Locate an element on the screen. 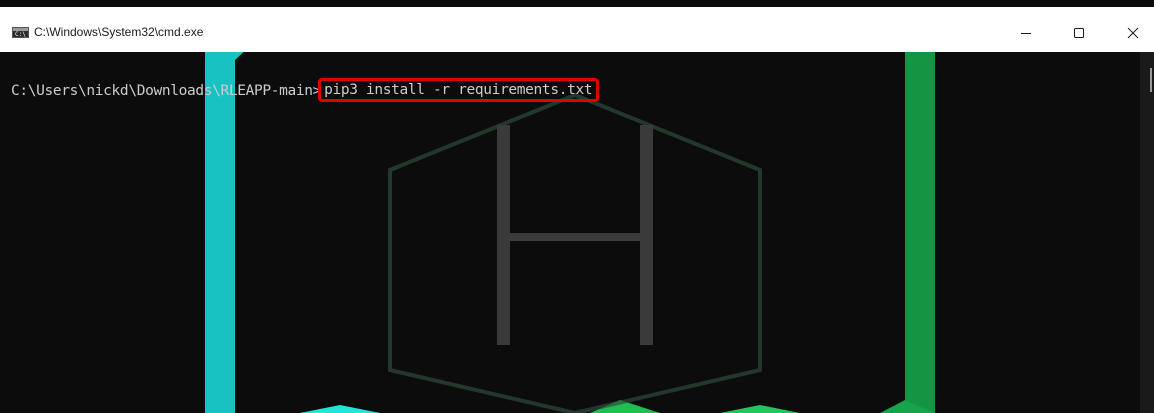  maximize-icon is located at coordinates (1079, 33).